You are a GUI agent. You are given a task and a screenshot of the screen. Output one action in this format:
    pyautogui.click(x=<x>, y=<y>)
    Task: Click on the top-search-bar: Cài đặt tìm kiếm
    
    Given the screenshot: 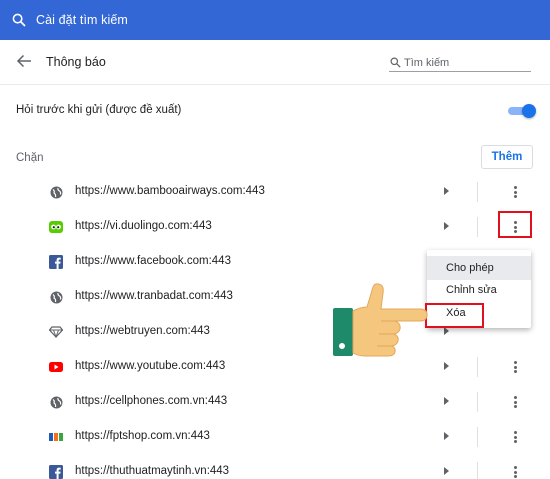 What is the action you would take?
    pyautogui.click(x=275, y=20)
    